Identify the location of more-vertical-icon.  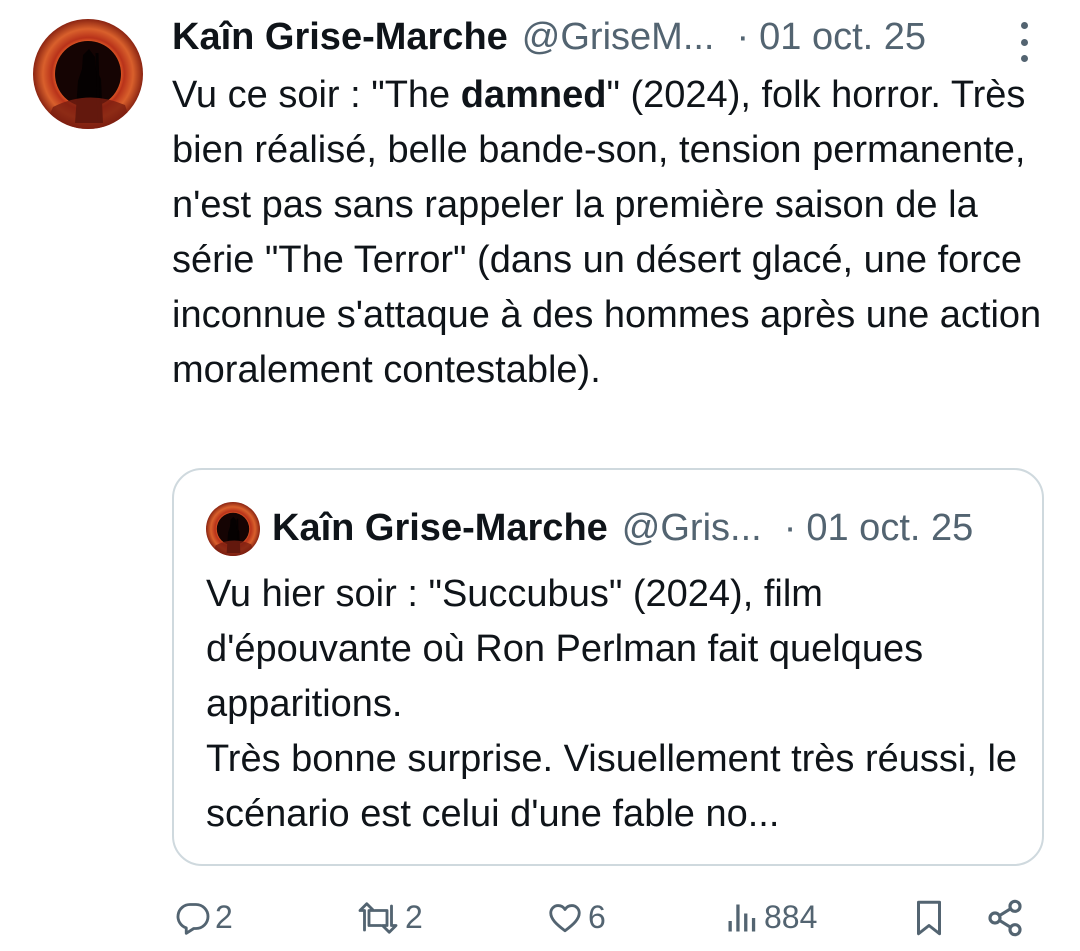
(1024, 42).